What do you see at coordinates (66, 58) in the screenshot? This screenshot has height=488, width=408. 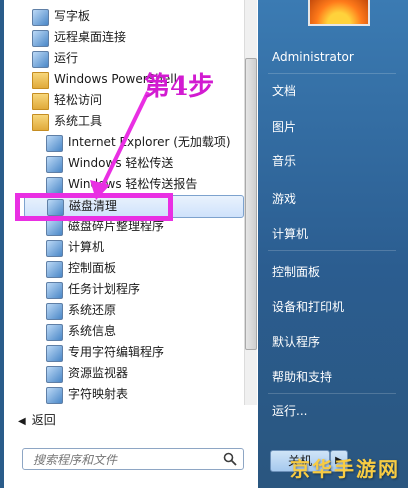 I see `menu-item-label: 运行` at bounding box center [66, 58].